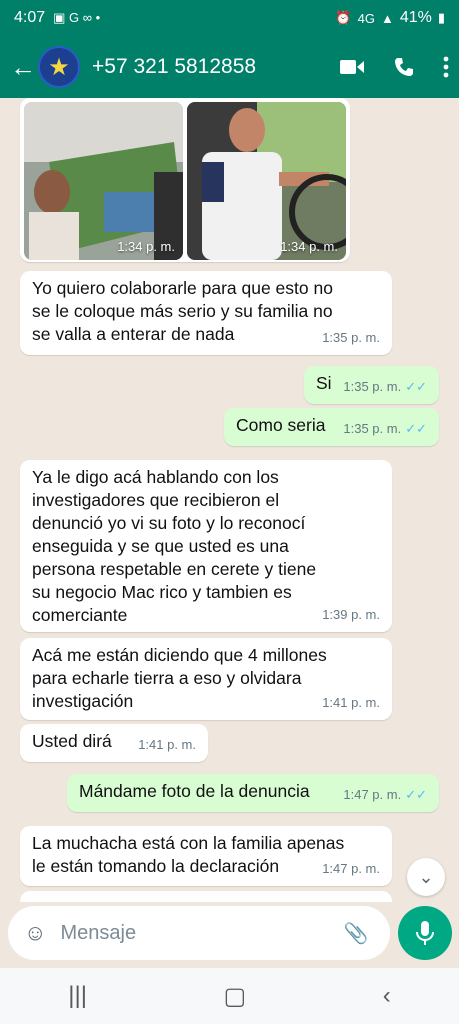 This screenshot has width=459, height=1024. What do you see at coordinates (266, 181) in the screenshot?
I see `photo-2: 1:34 p. m.` at bounding box center [266, 181].